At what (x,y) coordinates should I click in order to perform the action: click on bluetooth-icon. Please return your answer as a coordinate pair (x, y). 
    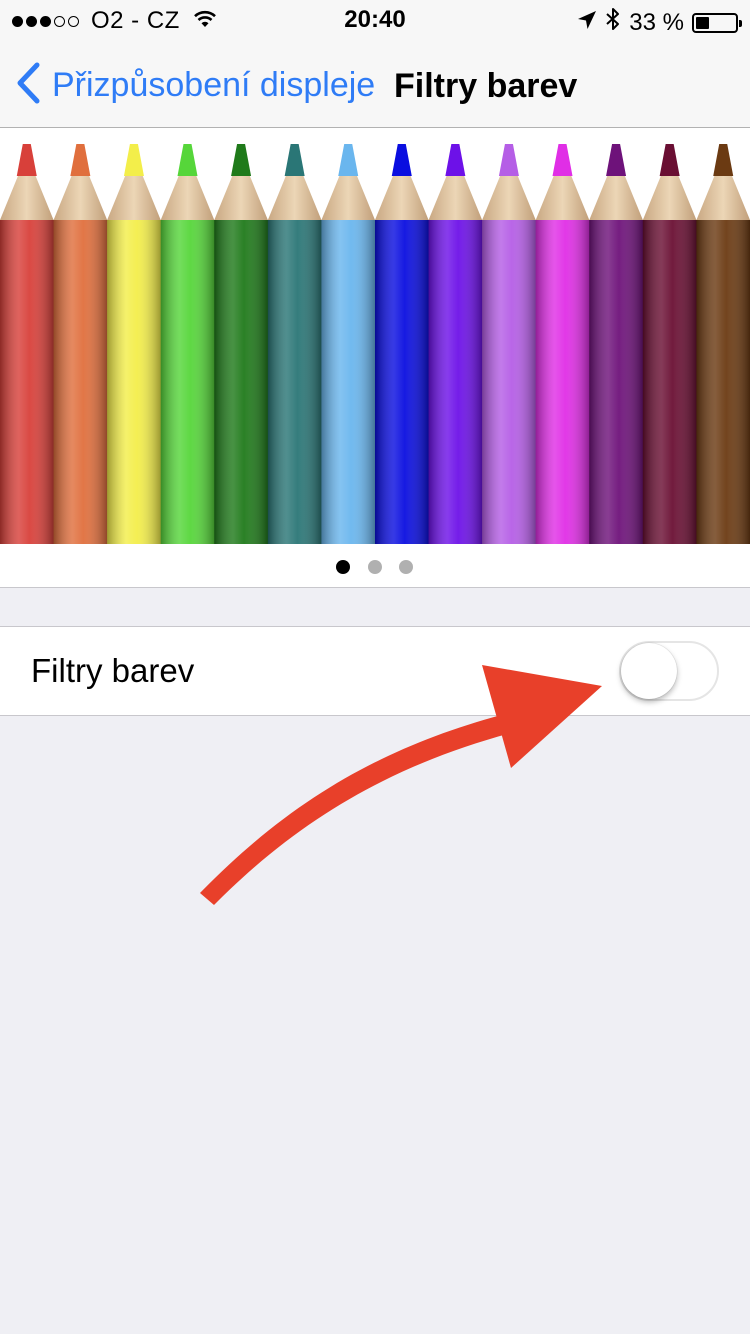
    Looking at the image, I should click on (613, 22).